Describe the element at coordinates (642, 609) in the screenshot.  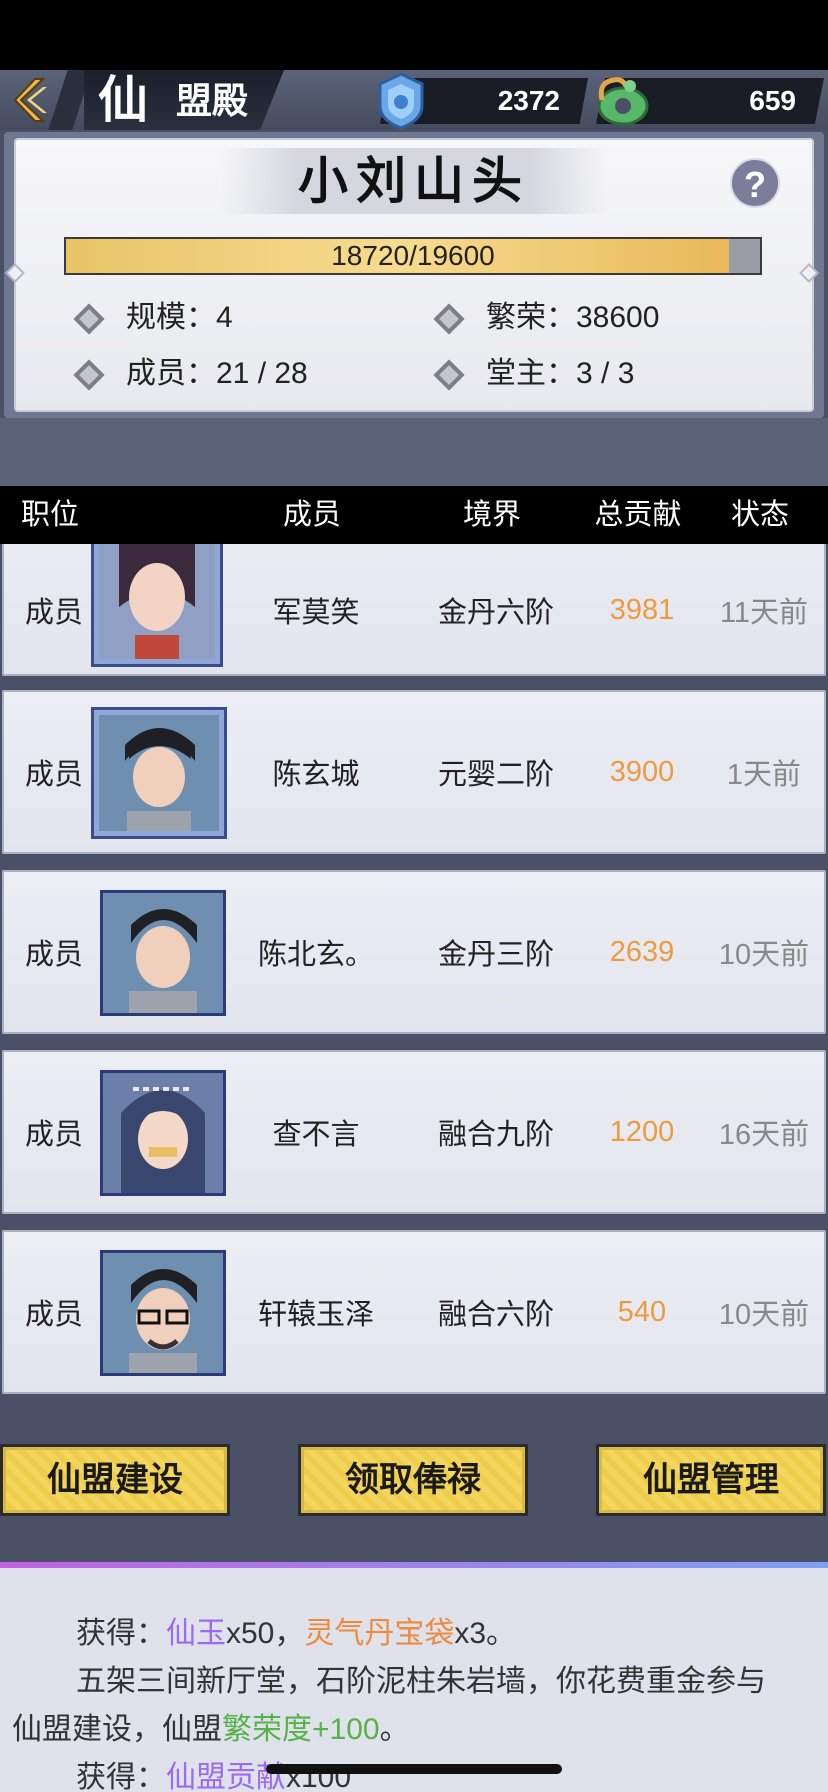
I see `row-contribution: 3981` at that location.